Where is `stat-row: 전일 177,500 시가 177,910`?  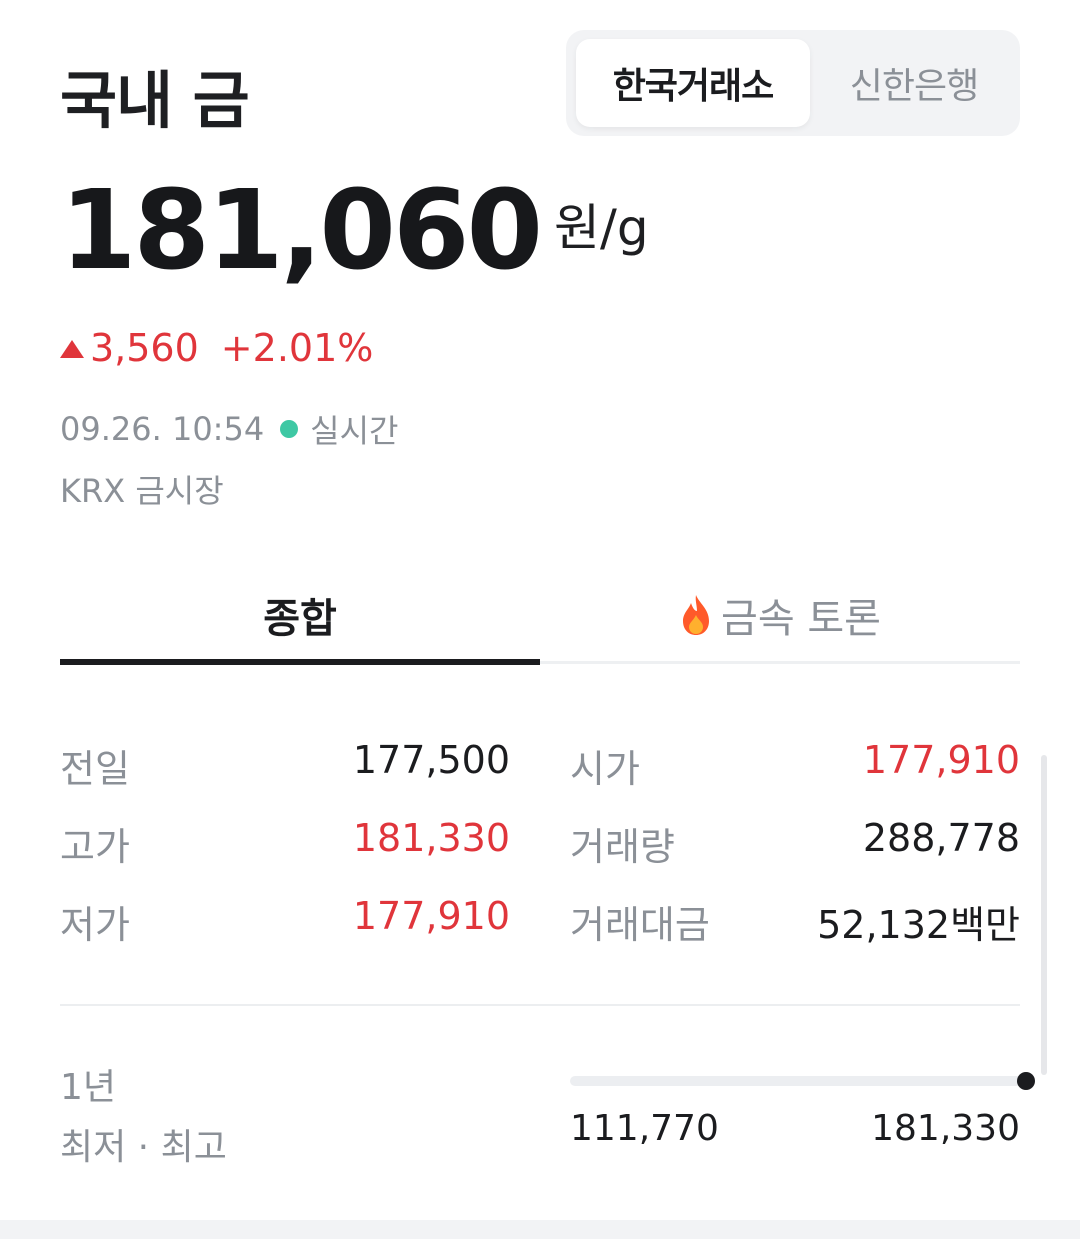
stat-row: 전일 177,500 시가 177,910 is located at coordinates (540, 769).